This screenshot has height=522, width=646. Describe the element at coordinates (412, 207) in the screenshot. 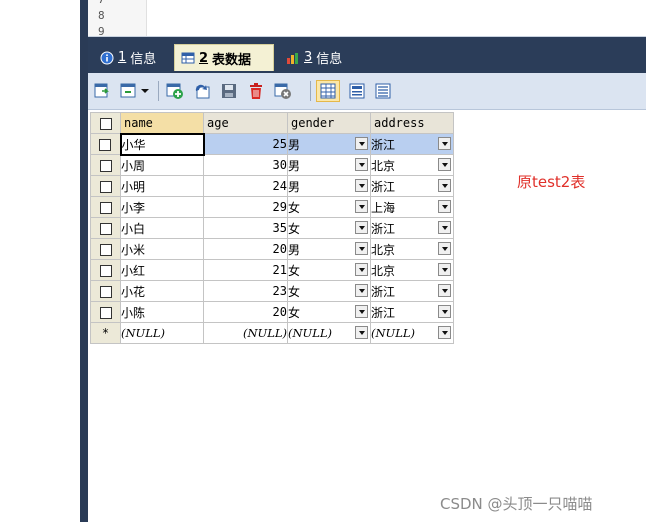

I see `cell-address: 上海` at that location.